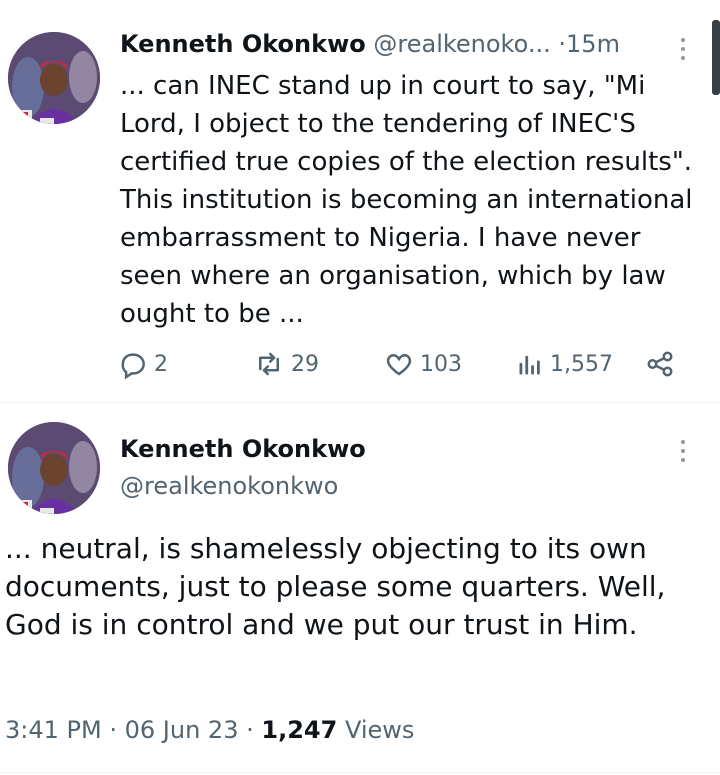 The height and width of the screenshot is (775, 720). What do you see at coordinates (399, 364) in the screenshot?
I see `like-icon` at bounding box center [399, 364].